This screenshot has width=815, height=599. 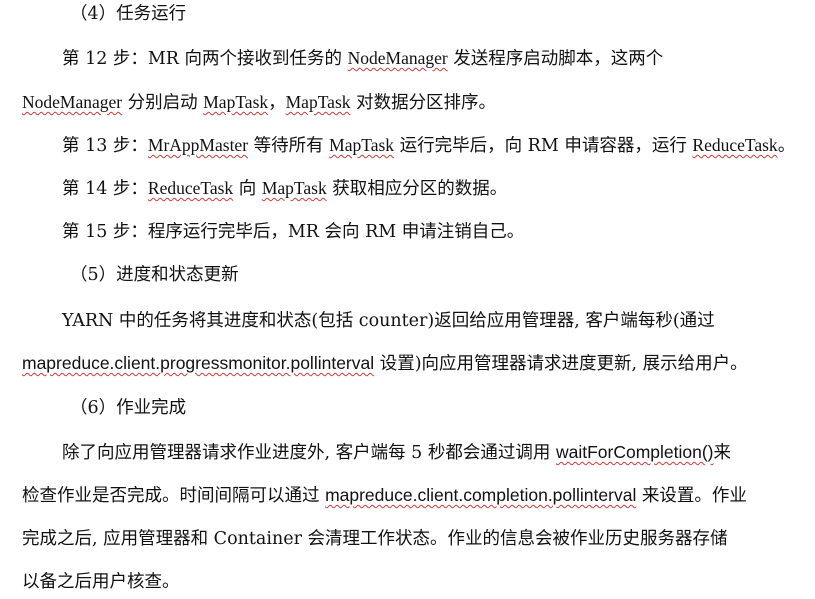 I want to click on step-14-text-cont: 向, so click(x=247, y=189).